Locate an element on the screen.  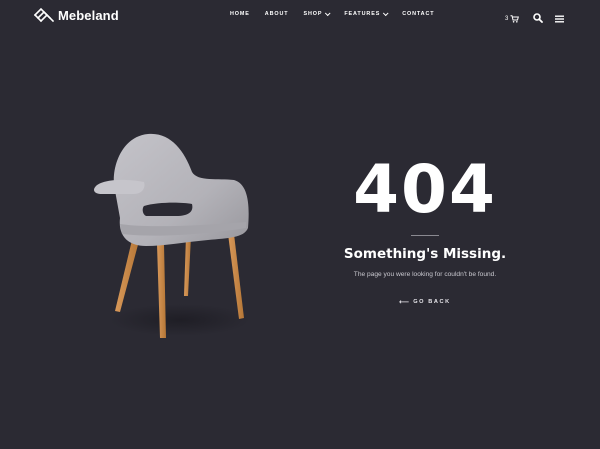
nav-item-features: FEATURES is located at coordinates (366, 13).